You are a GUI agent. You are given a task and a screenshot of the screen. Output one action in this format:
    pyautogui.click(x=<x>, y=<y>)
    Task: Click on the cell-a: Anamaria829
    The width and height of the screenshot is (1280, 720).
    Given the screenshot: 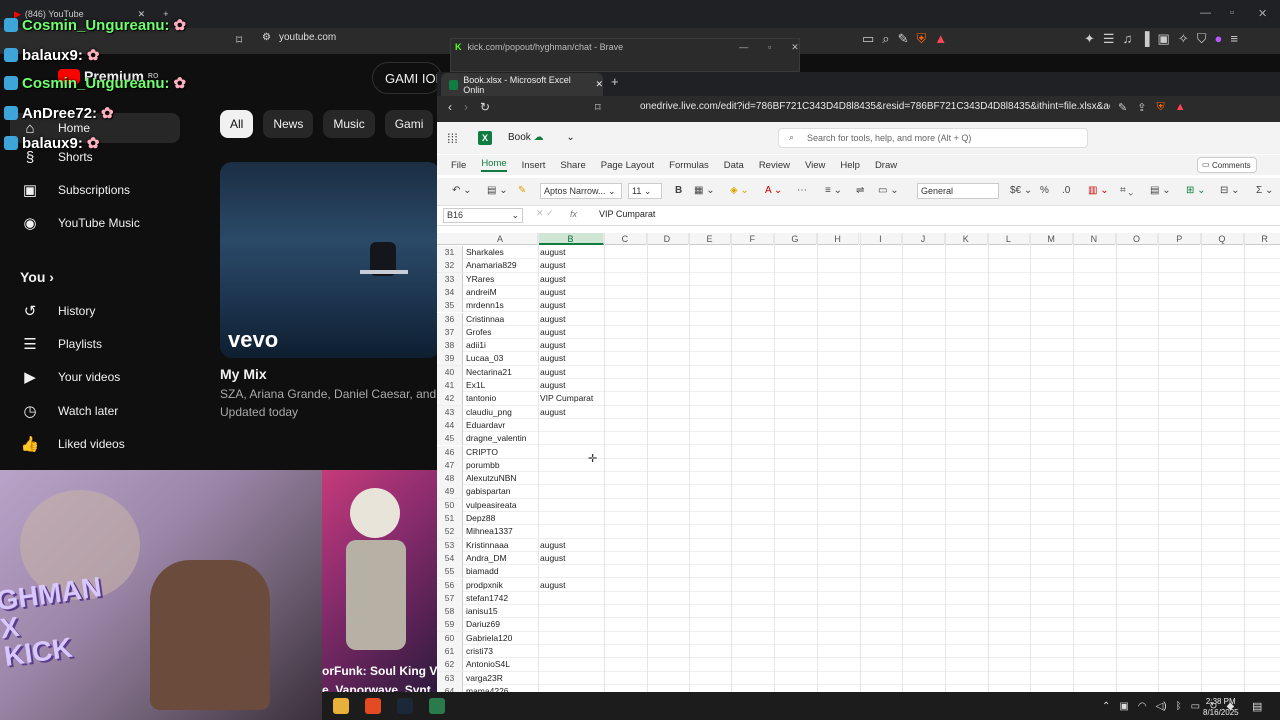 What is the action you would take?
    pyautogui.click(x=501, y=265)
    